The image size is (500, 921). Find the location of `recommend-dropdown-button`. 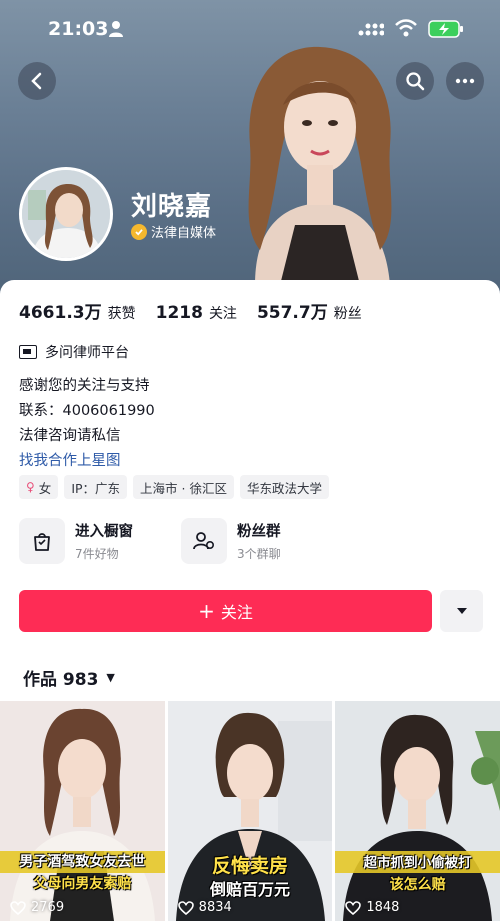

recommend-dropdown-button is located at coordinates (461, 611).